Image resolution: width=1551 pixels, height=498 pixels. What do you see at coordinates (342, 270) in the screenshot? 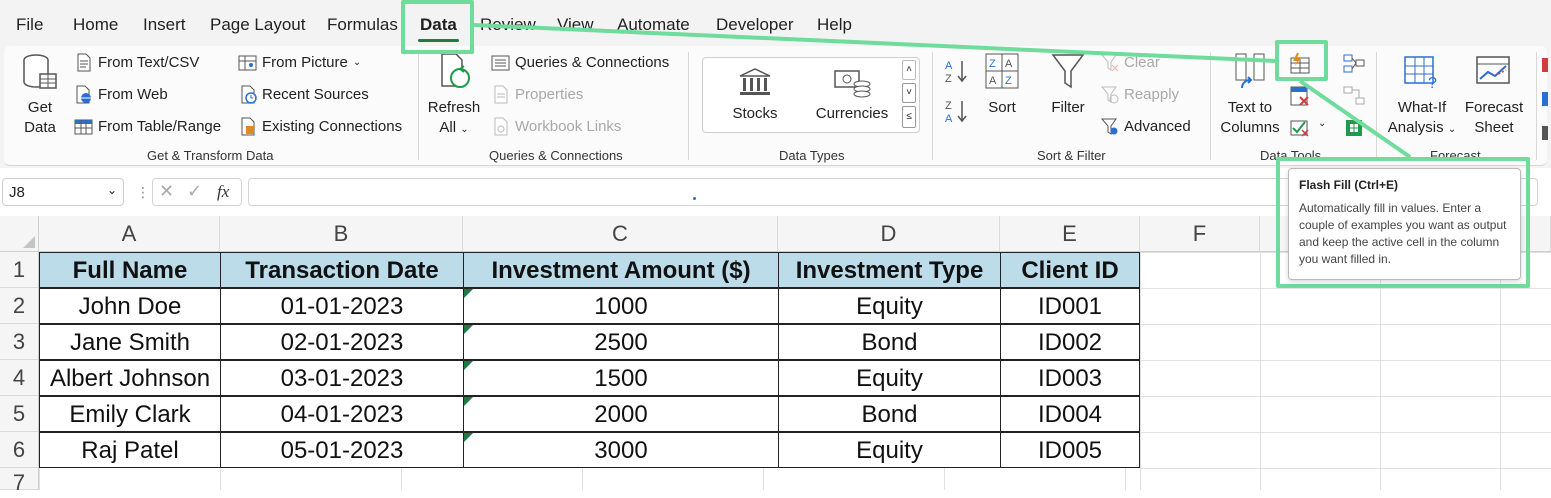
I see `header-cell-transaction-date: Transaction Date` at bounding box center [342, 270].